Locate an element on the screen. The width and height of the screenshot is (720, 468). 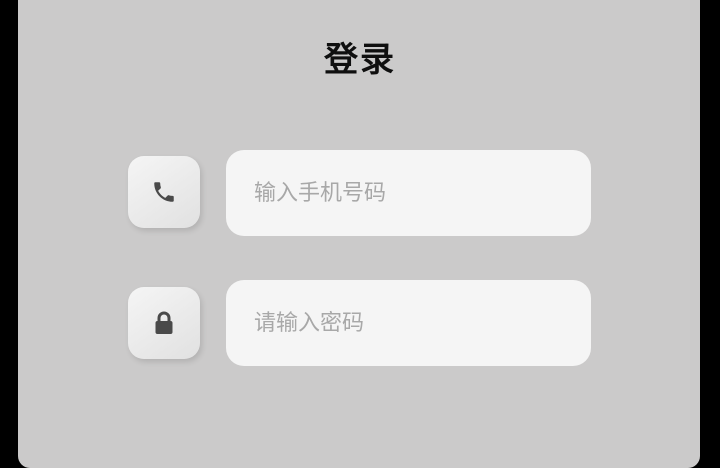
lock-icon is located at coordinates (164, 323).